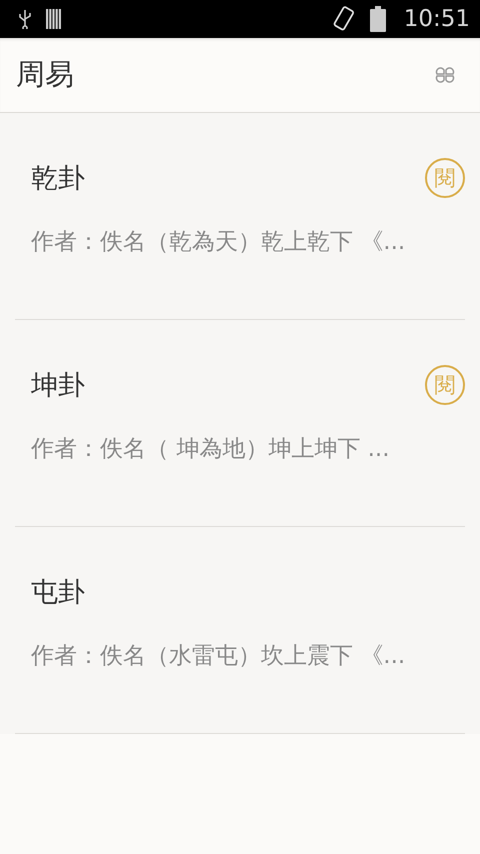 The image size is (480, 854). What do you see at coordinates (378, 19) in the screenshot?
I see `battery-icon` at bounding box center [378, 19].